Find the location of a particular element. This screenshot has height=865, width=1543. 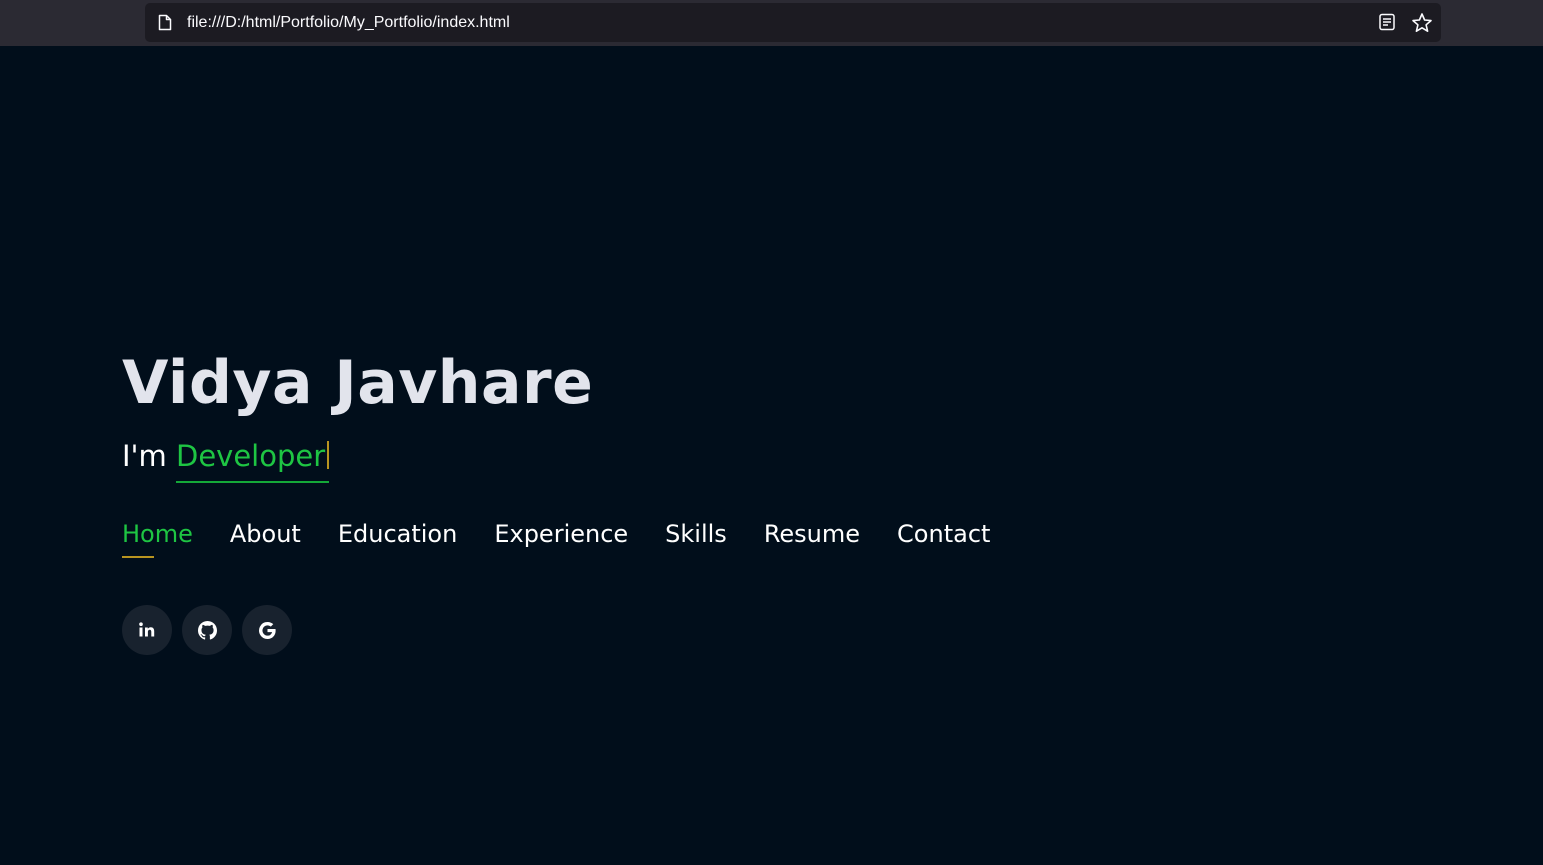

nav-skills: Skills is located at coordinates (696, 539).